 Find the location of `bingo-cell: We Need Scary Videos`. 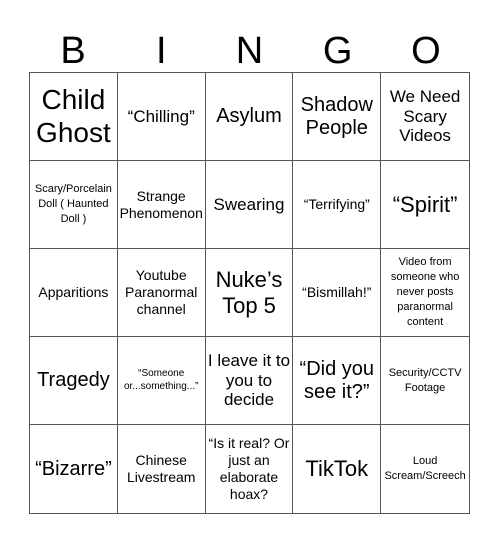

bingo-cell: We Need Scary Videos is located at coordinates (425, 117).